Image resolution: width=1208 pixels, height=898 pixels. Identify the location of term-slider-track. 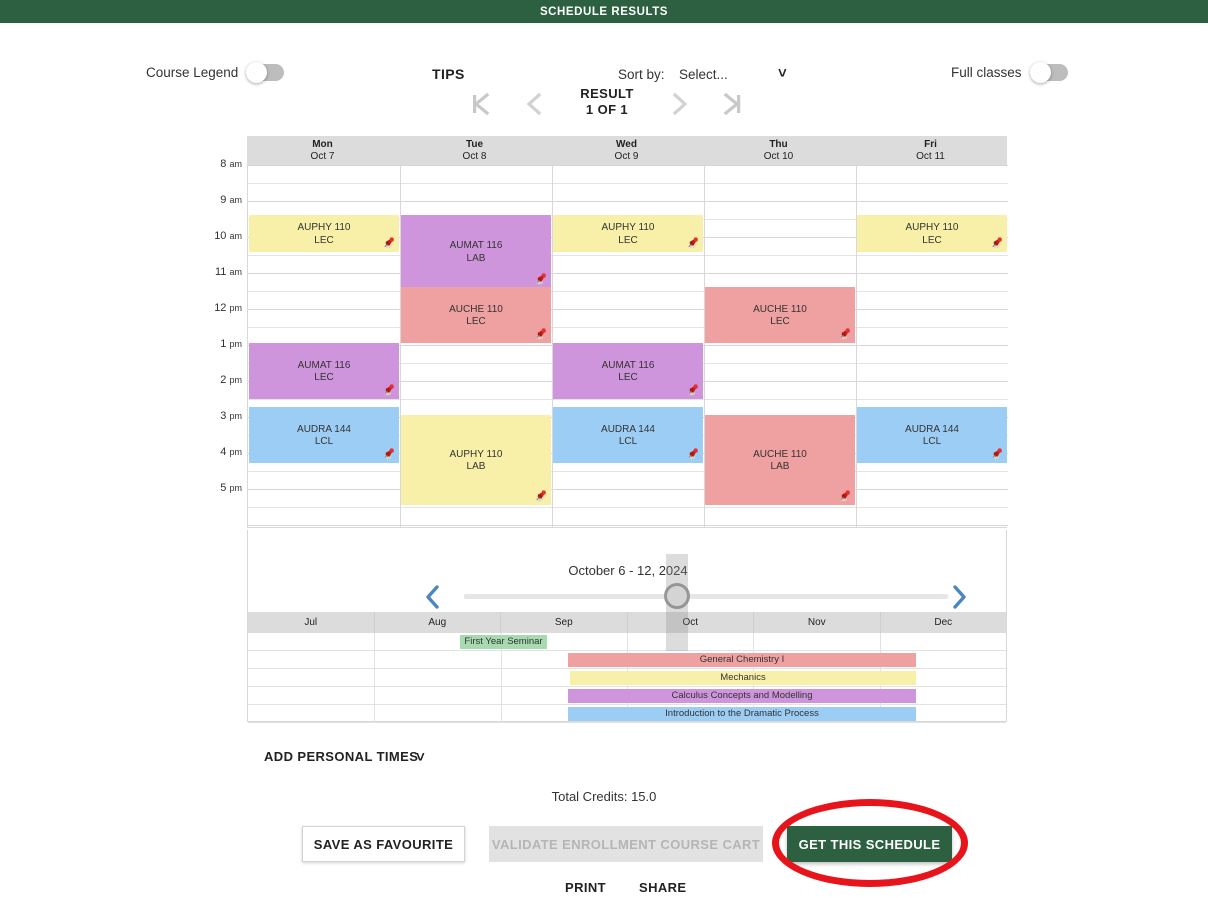
(706, 596).